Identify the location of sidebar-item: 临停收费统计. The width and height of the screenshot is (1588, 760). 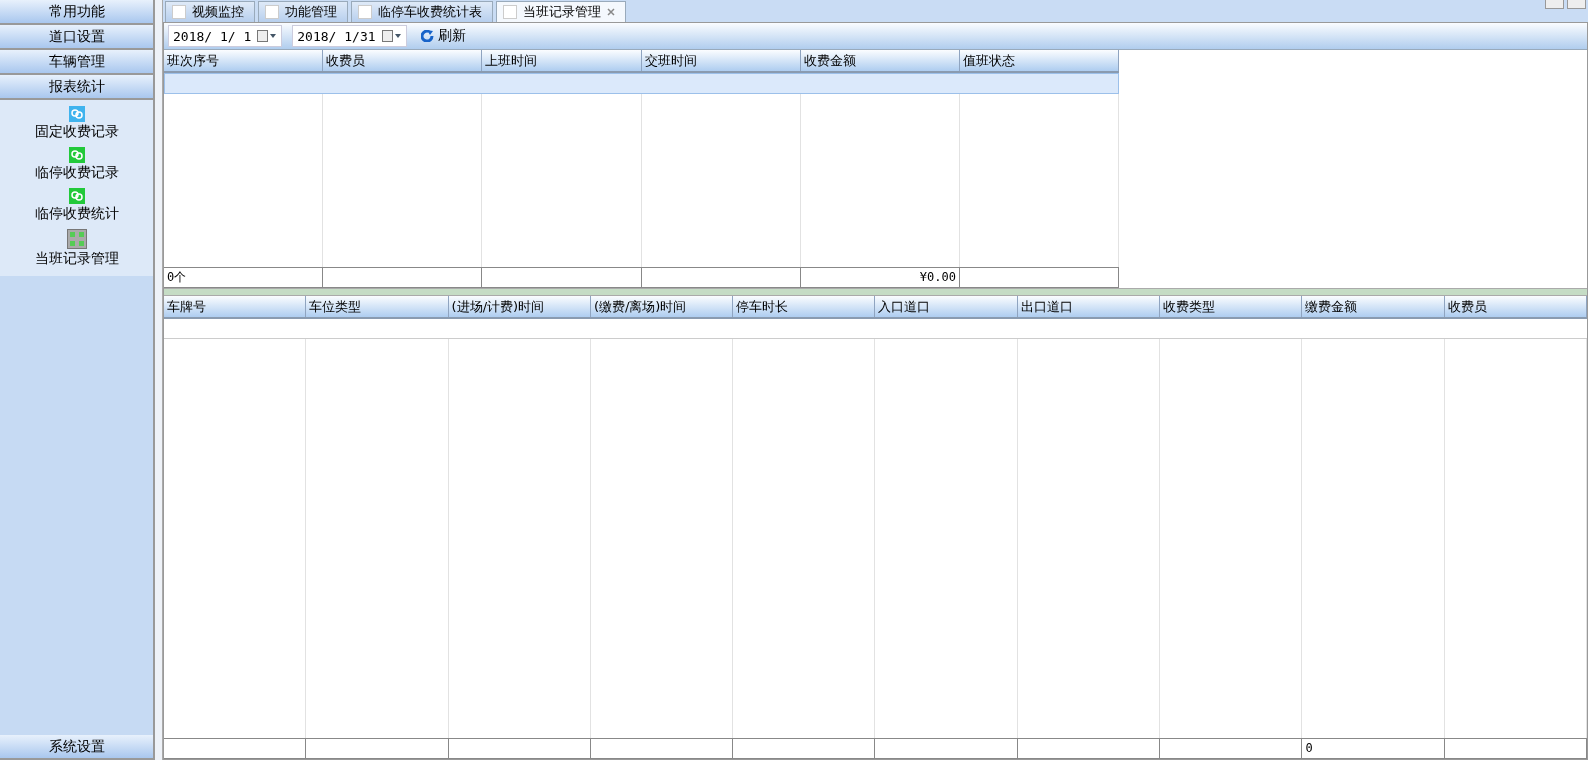
(76, 214).